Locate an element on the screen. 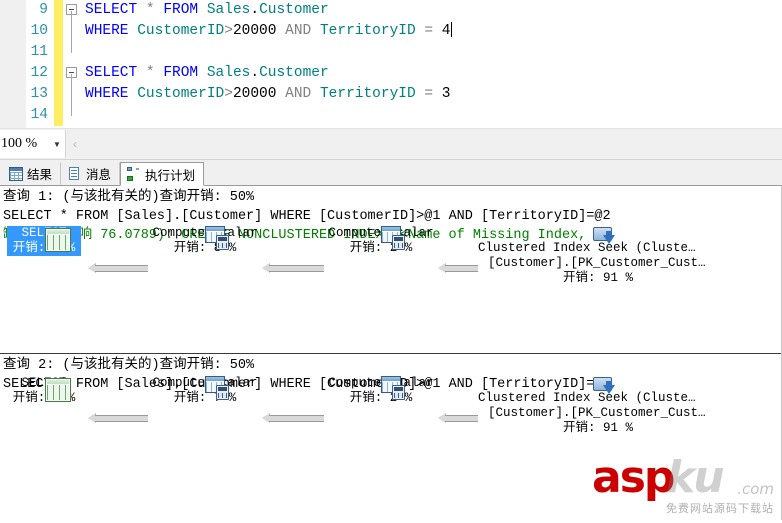 The width and height of the screenshot is (782, 523). results-tabstrip: 结果 消息 执行计划 is located at coordinates (391, 173).